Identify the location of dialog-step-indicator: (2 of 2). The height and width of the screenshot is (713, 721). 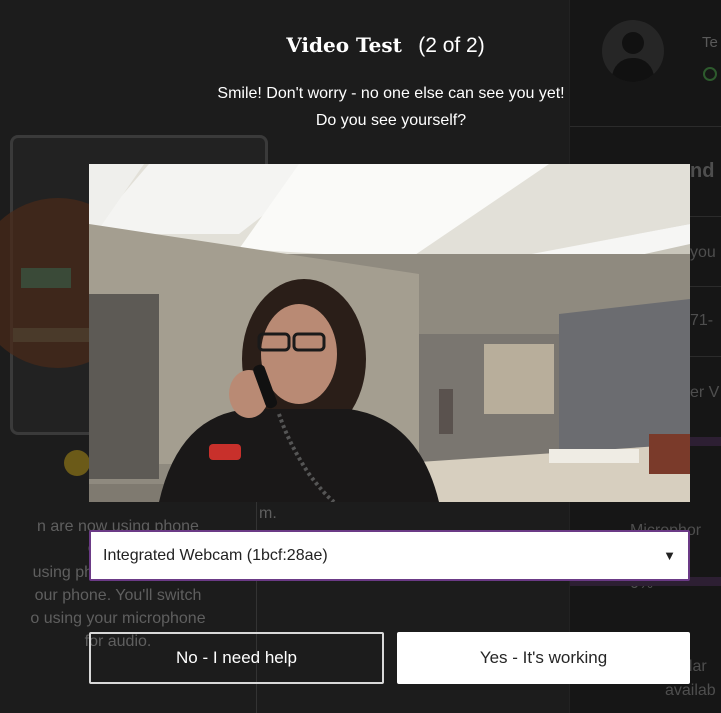
(451, 45).